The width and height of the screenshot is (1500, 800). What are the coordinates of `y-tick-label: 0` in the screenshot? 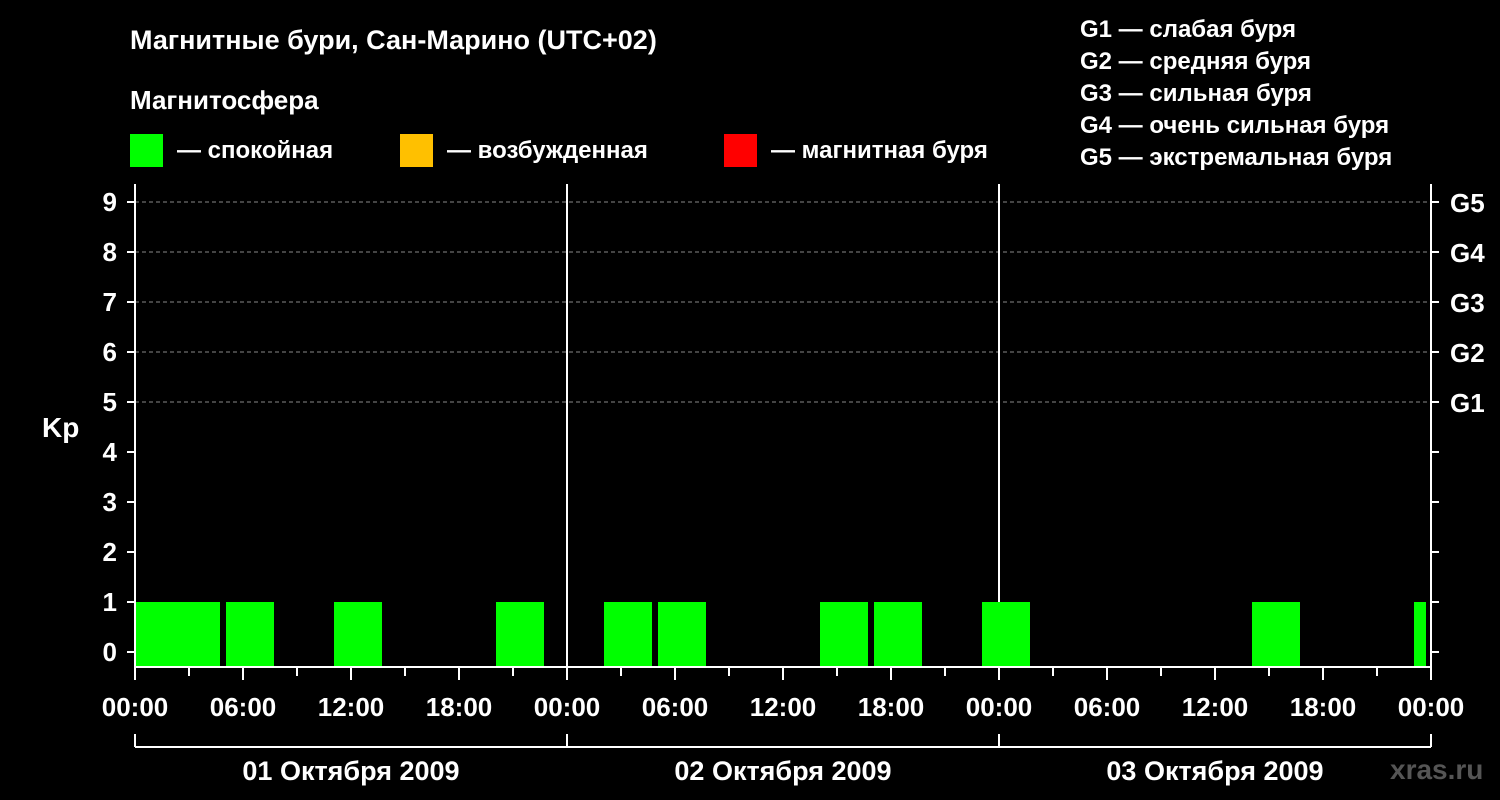 It's located at (110, 652).